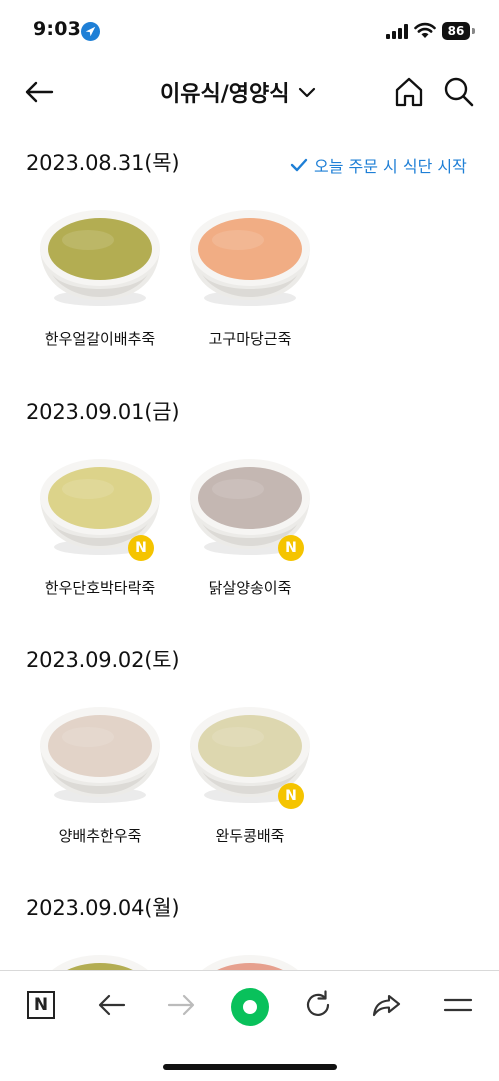 The width and height of the screenshot is (499, 1081). What do you see at coordinates (397, 31) in the screenshot?
I see `signal-icon` at bounding box center [397, 31].